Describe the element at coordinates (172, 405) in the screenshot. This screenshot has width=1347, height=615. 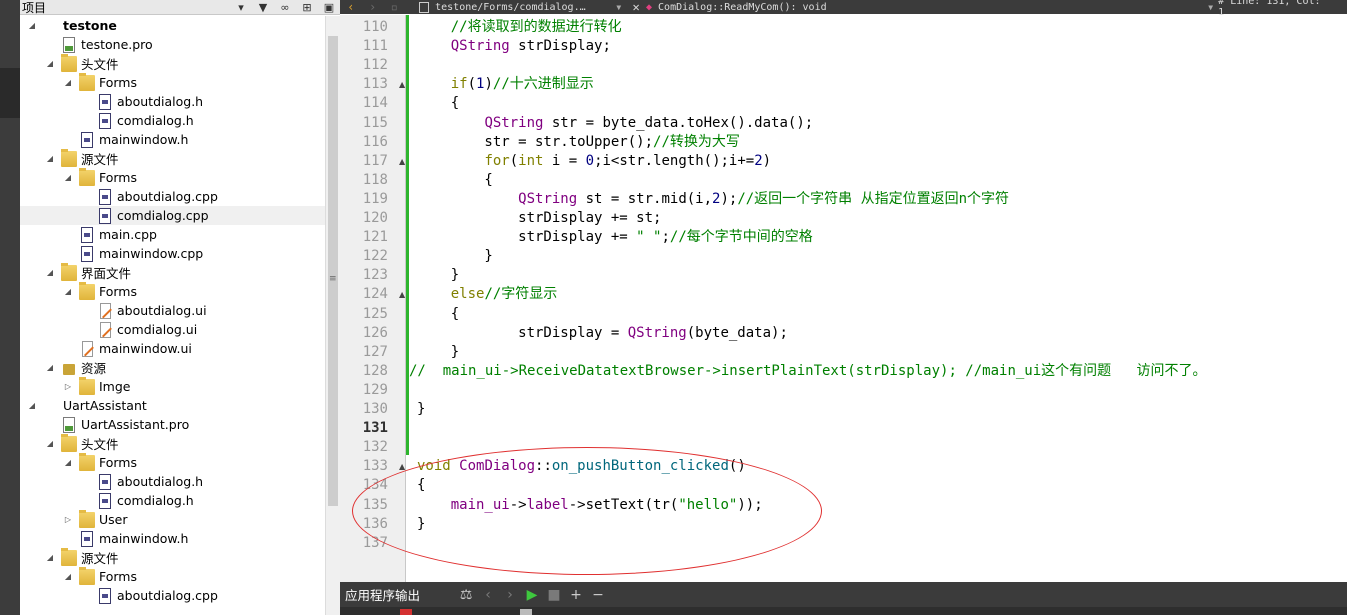
I see `tree-item: ◢ UartAssistant` at that location.